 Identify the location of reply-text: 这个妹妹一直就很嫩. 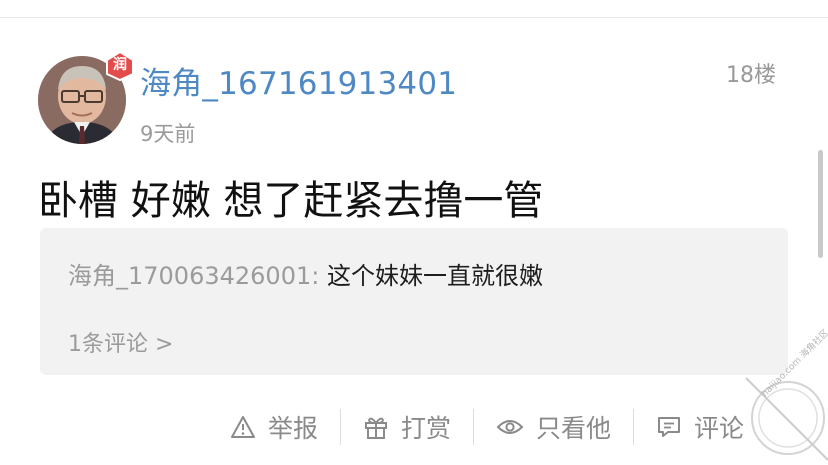
(434, 276).